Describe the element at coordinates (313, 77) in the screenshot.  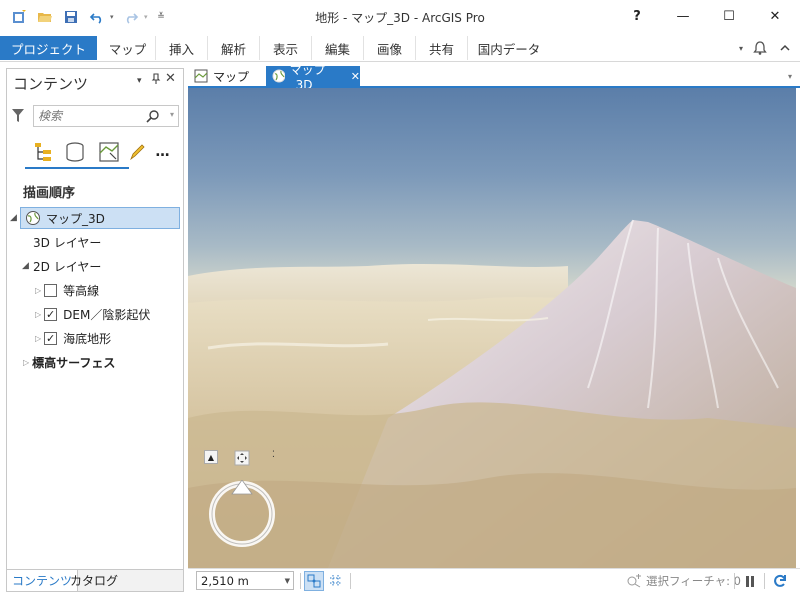
I see `doc-tab-map3d: マップ_3D ✕` at that location.